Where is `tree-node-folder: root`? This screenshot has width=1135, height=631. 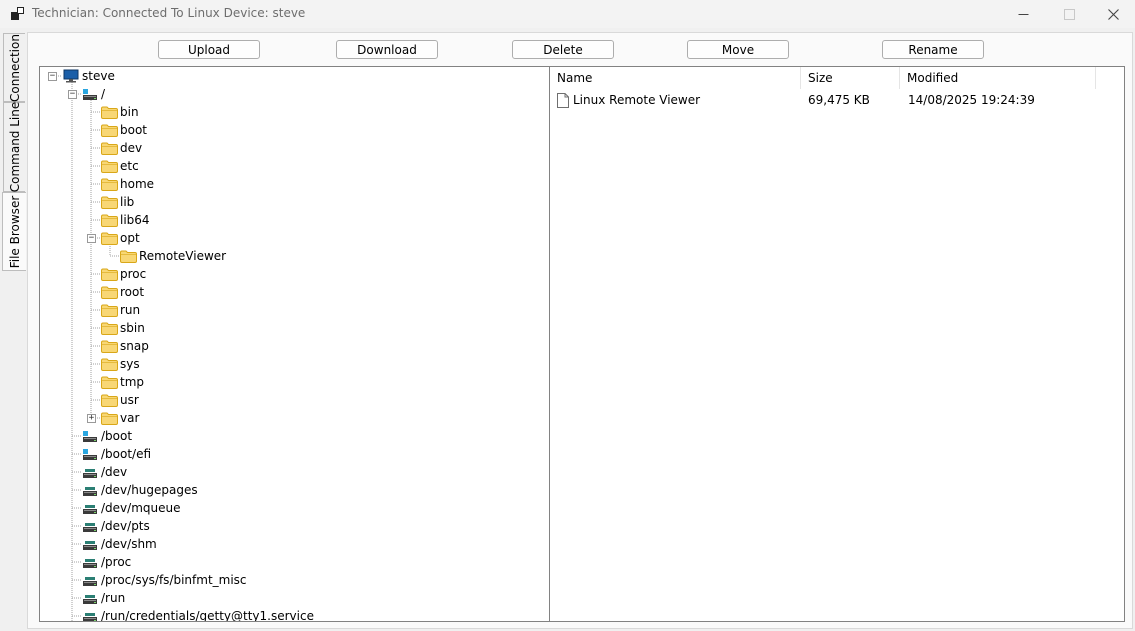 tree-node-folder: root is located at coordinates (122, 292).